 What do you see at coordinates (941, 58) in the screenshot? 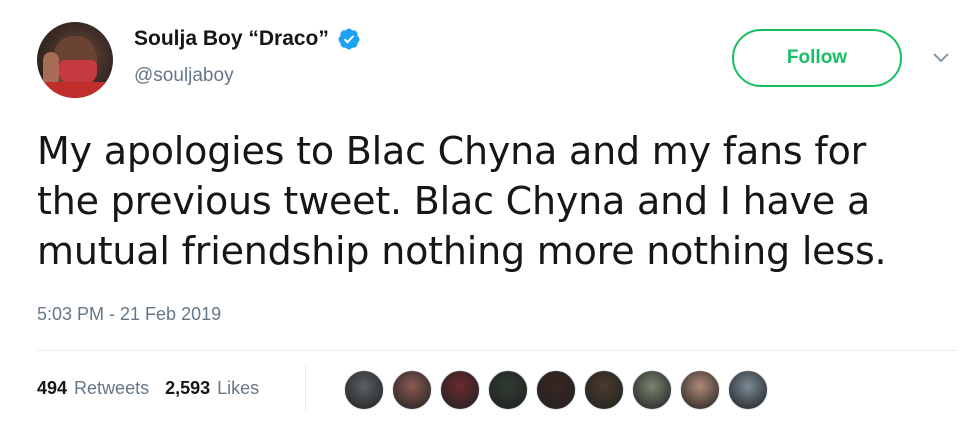
I see `chevron-down-icon` at bounding box center [941, 58].